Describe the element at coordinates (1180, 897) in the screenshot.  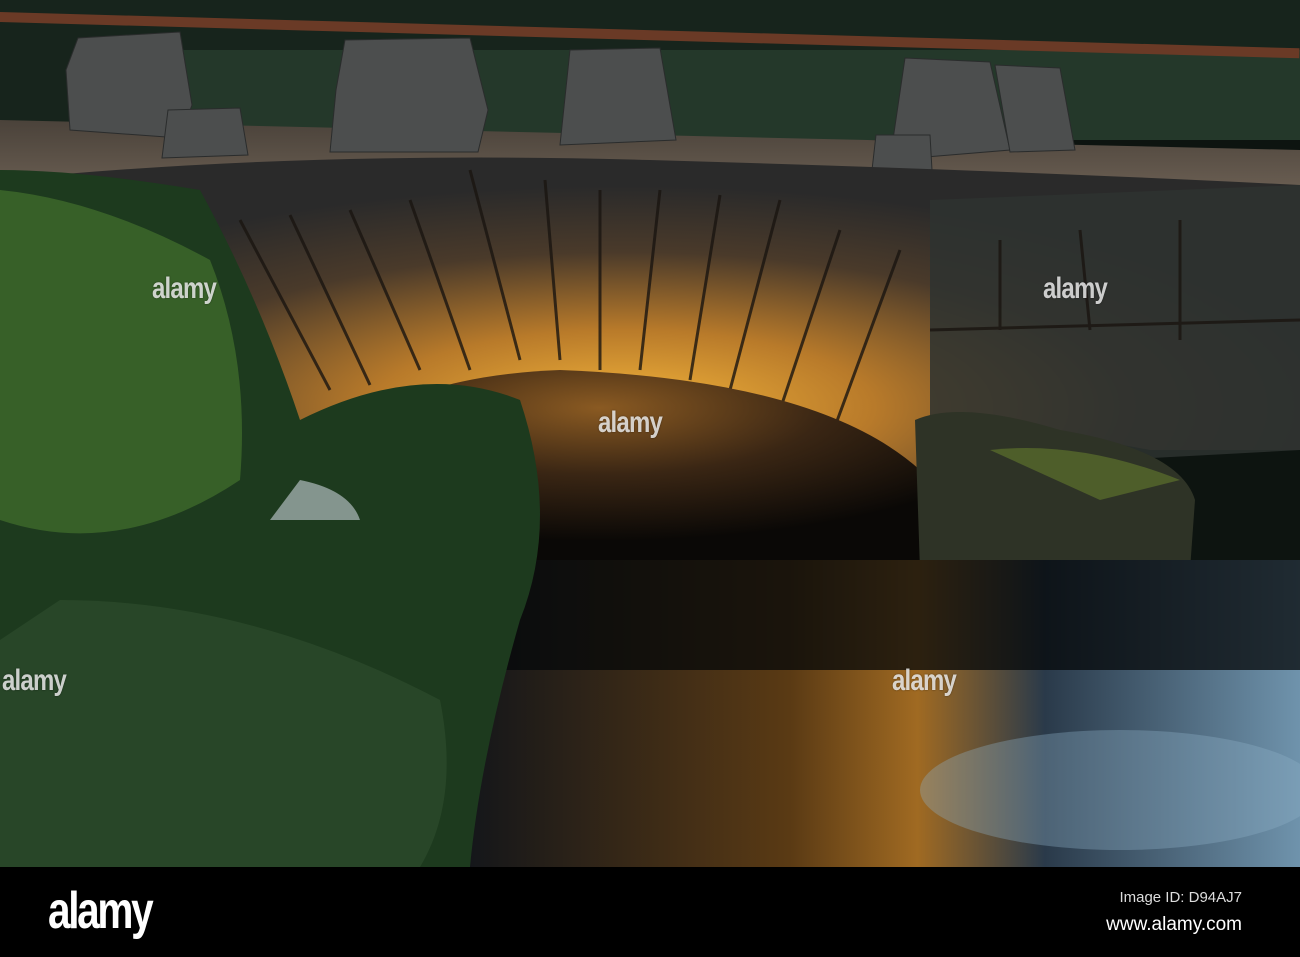
I see `image-id: Image ID: D94AJ7` at that location.